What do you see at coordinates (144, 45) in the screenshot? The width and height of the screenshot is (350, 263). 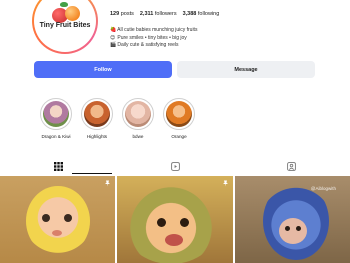 I see `bio-line: 🎬 Daily cute & satisfying reels` at bounding box center [144, 45].